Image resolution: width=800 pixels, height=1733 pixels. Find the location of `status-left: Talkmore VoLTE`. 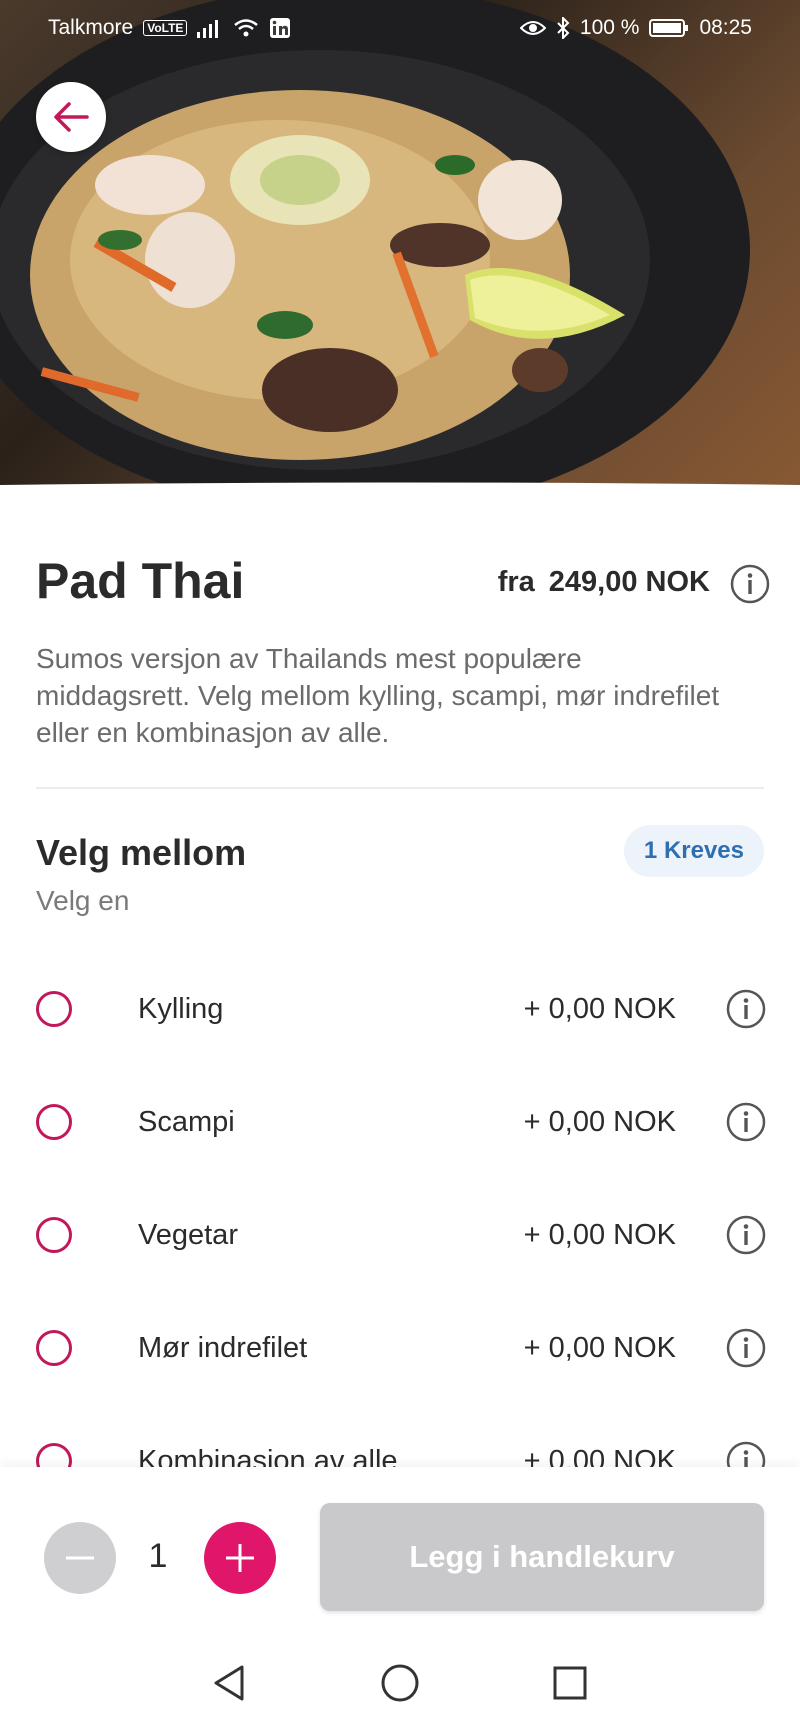

status-left: Talkmore VoLTE is located at coordinates (169, 28).